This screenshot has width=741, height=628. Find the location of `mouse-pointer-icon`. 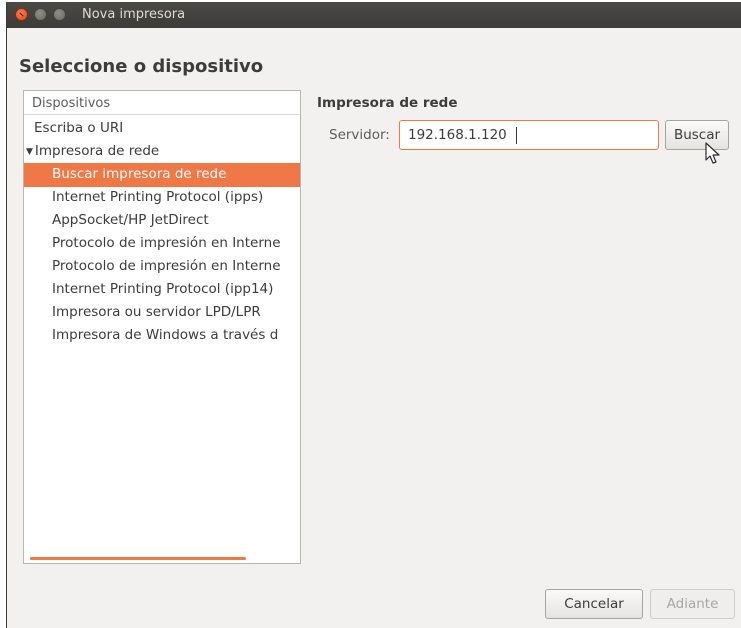

mouse-pointer-icon is located at coordinates (712, 153).